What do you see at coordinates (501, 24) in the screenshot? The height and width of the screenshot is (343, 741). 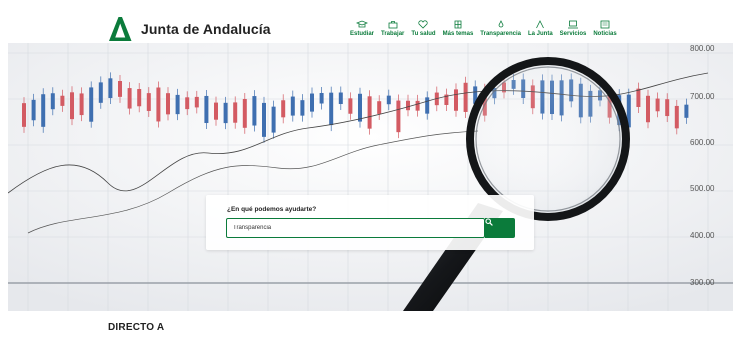 I see `drop-icon` at bounding box center [501, 24].